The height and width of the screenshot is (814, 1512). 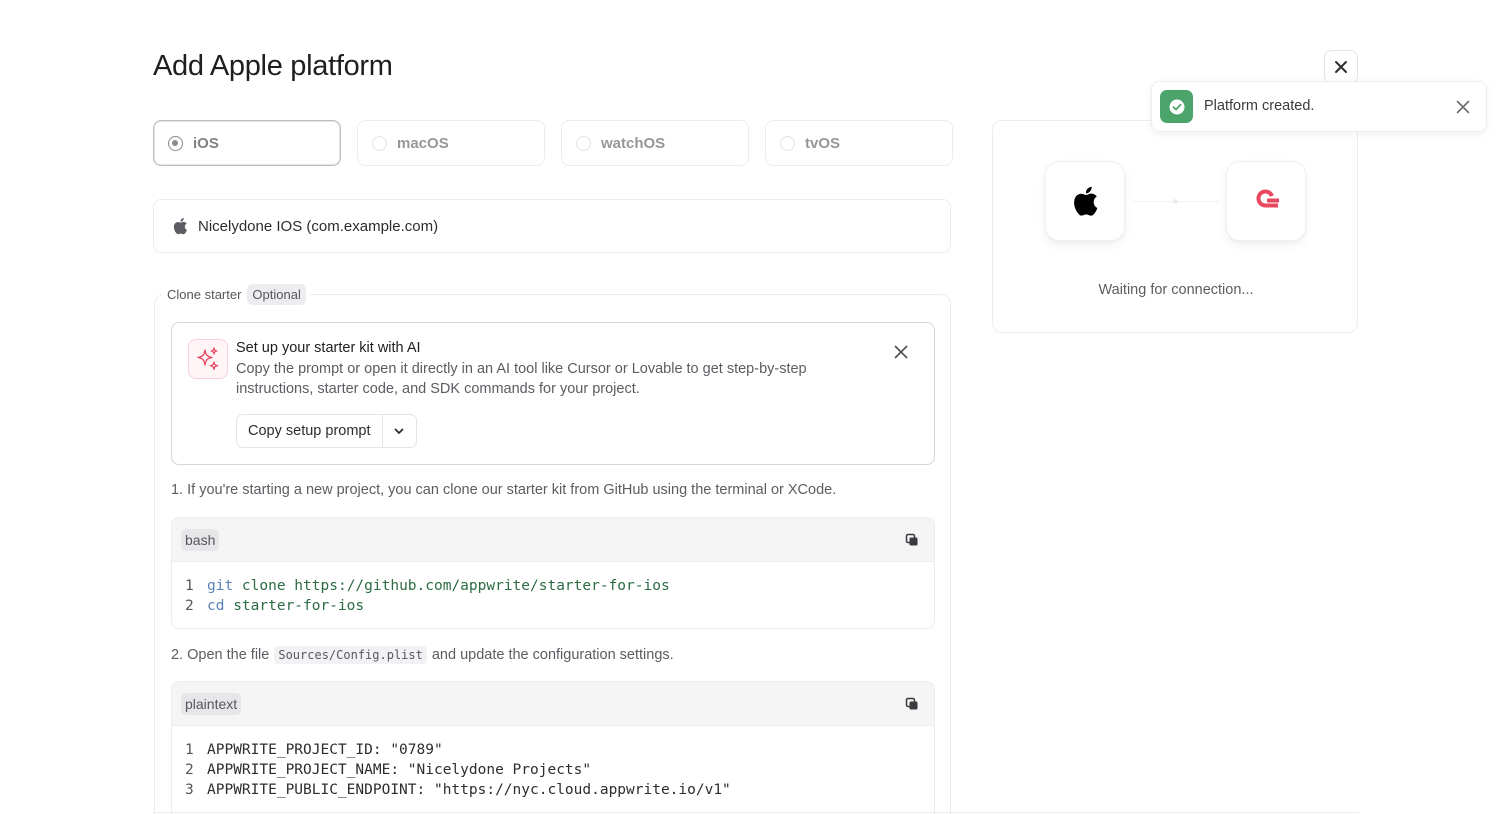 I want to click on divider, so click(x=756, y=812).